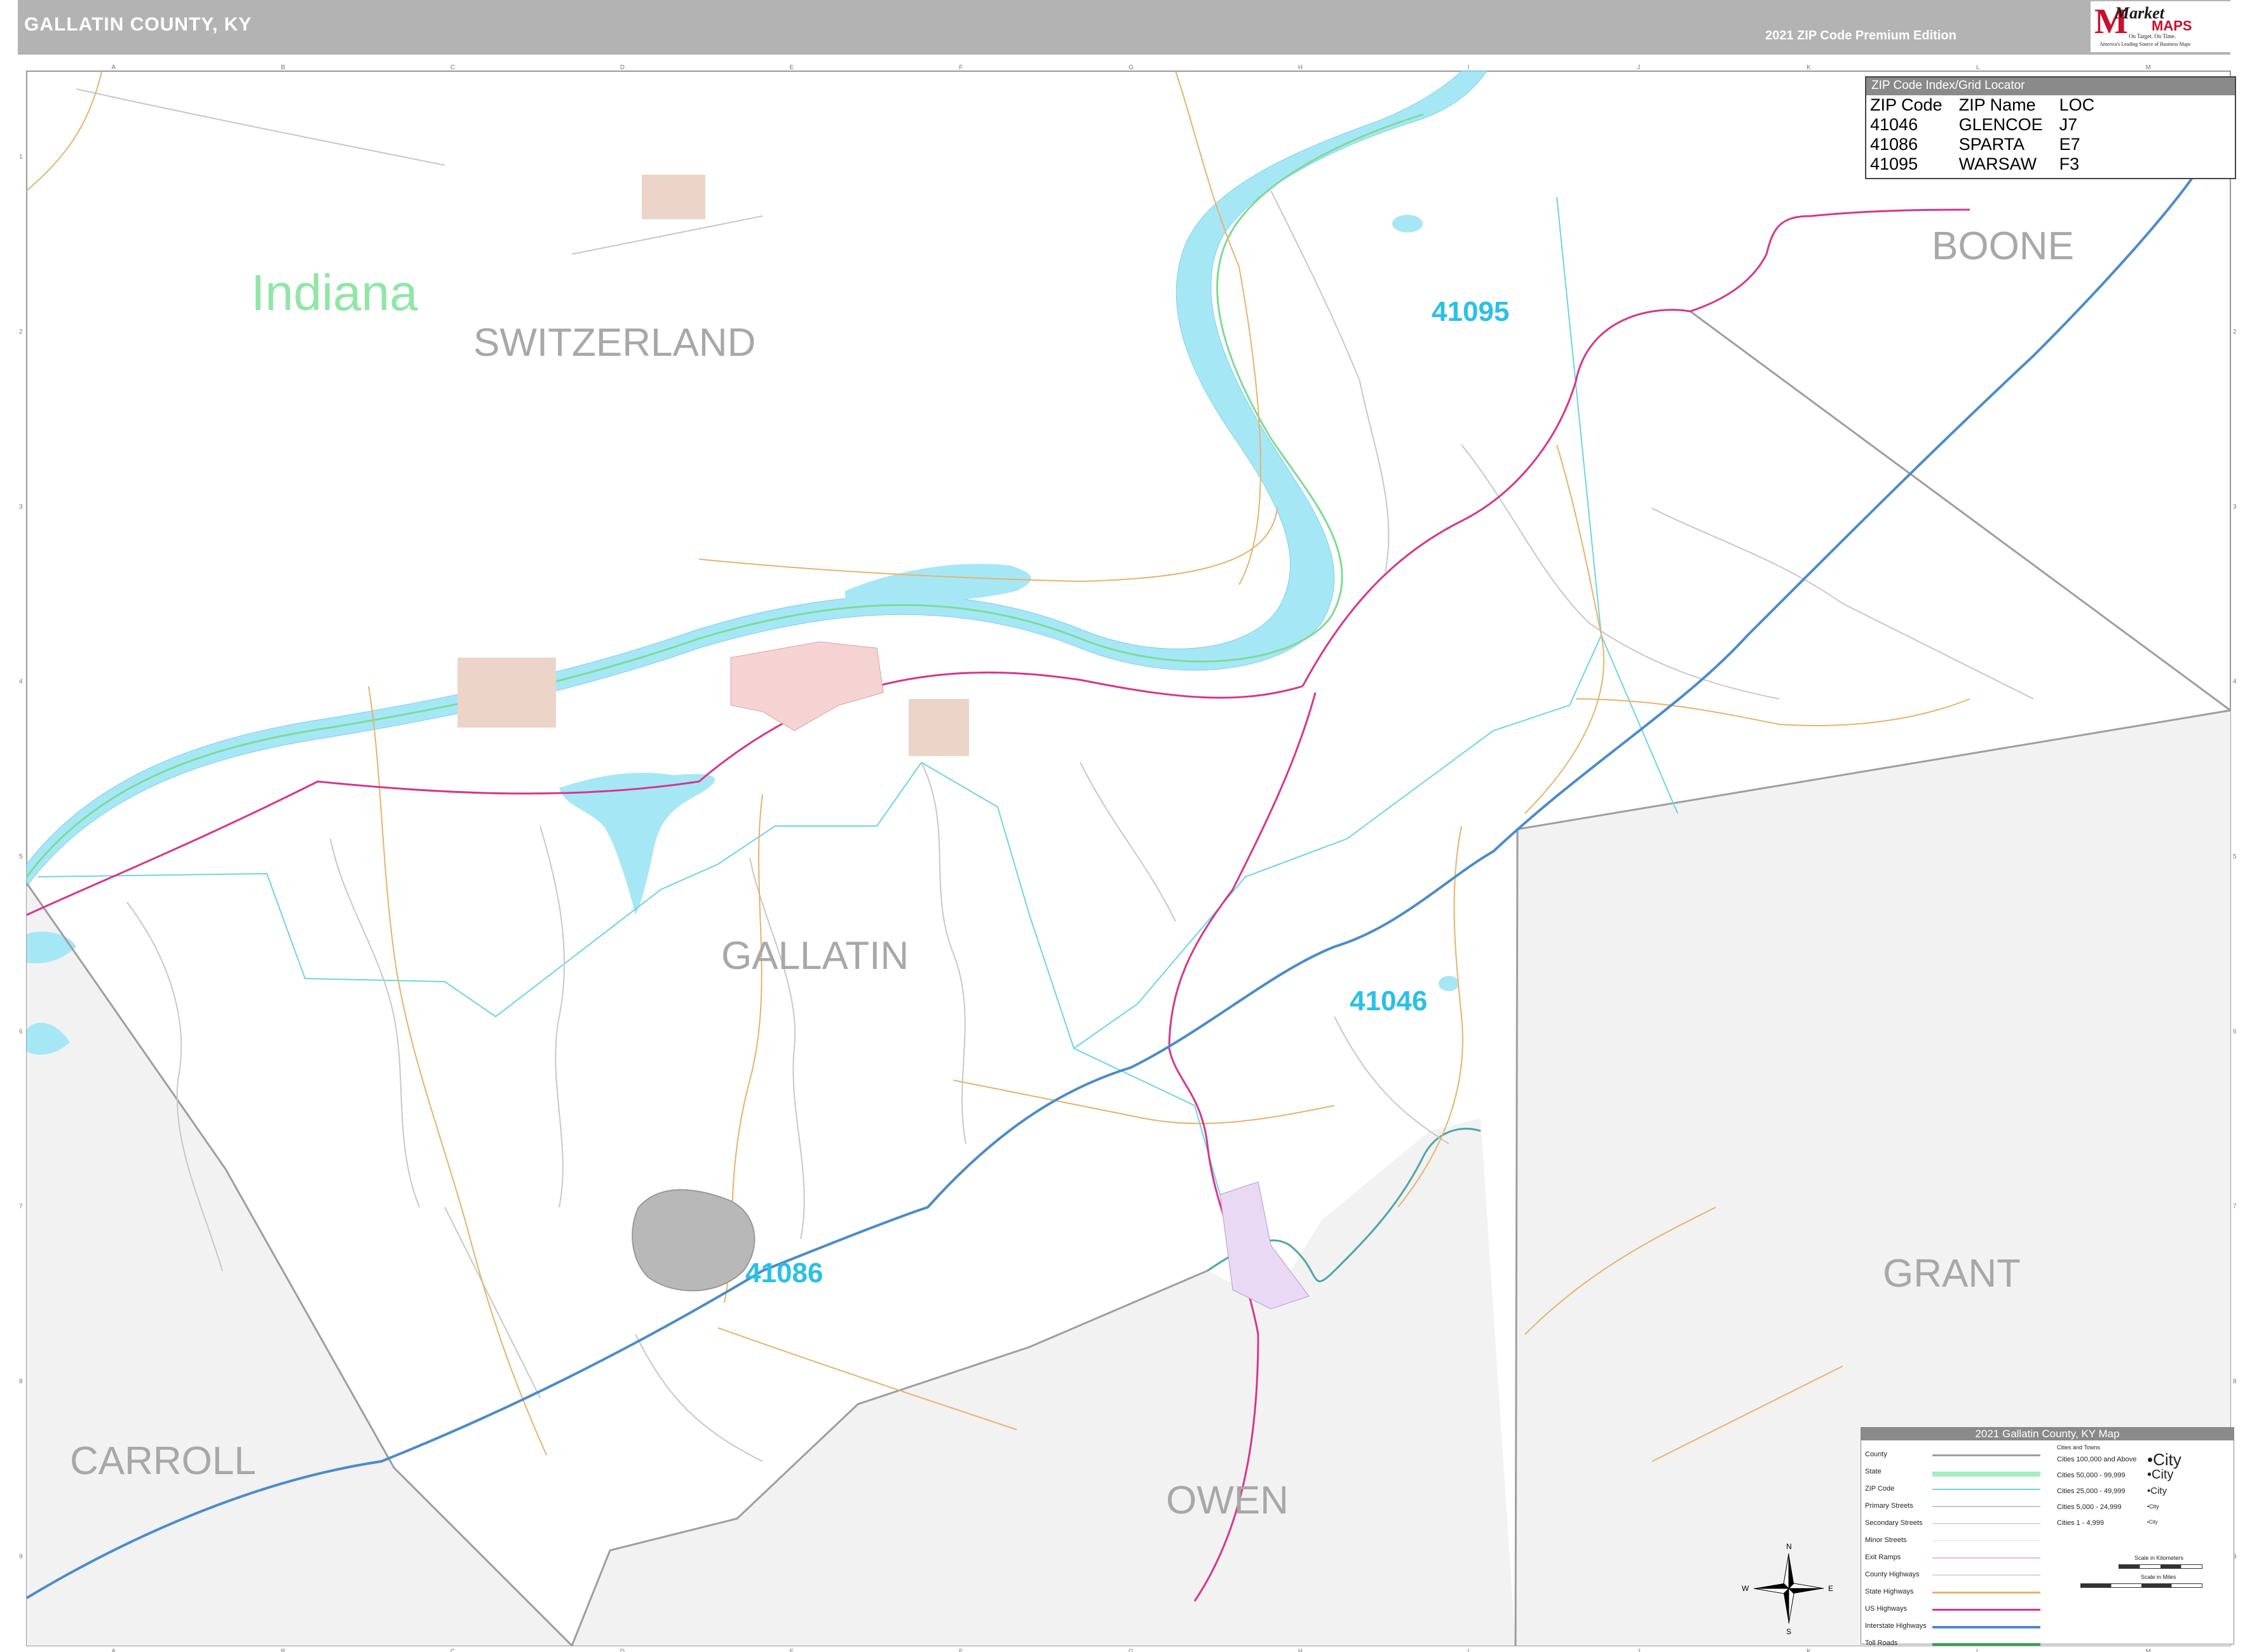 The image size is (2245, 1652). I want to click on table-row: 41086 SPARTA E7, so click(1990, 144).